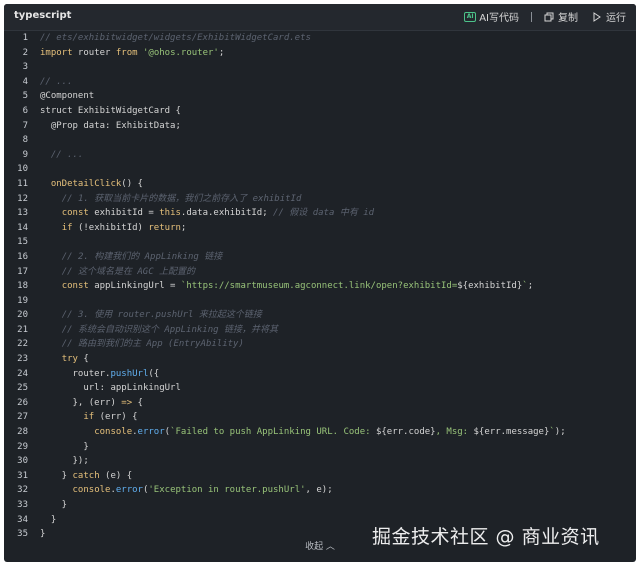 The width and height of the screenshot is (640, 566). I want to click on code-line: 30 });, so click(320, 461).